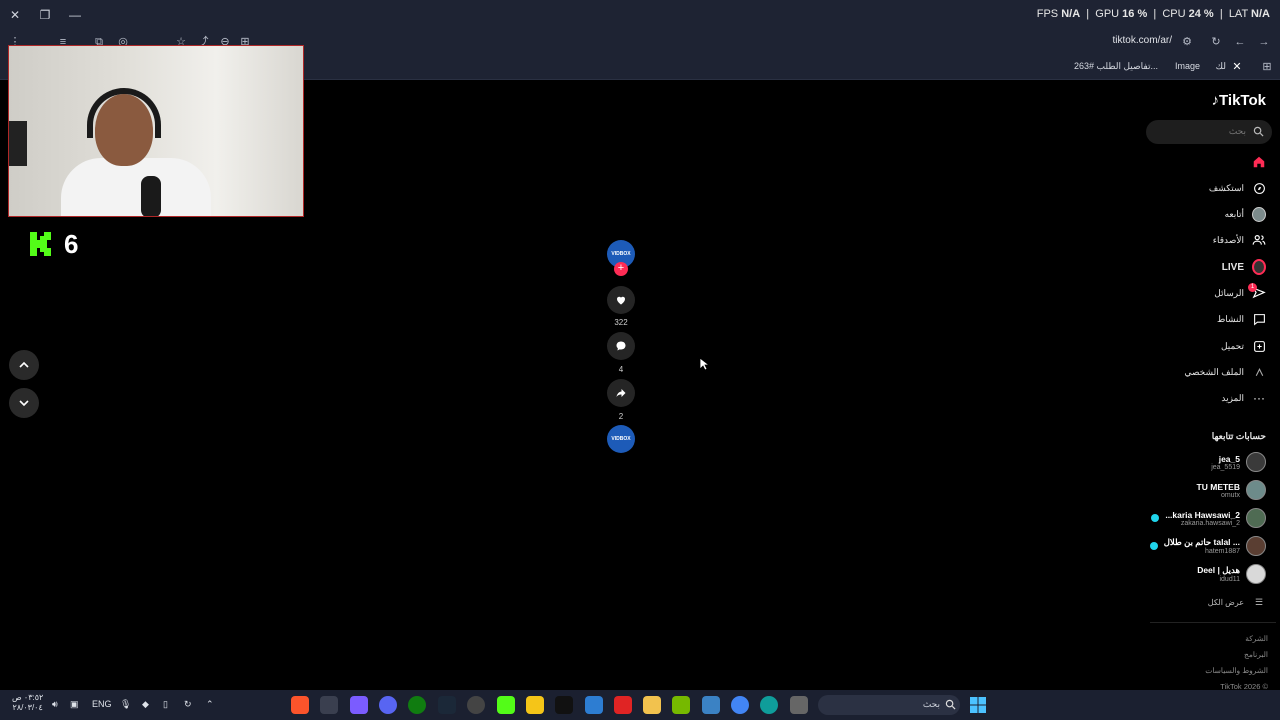 The height and width of the screenshot is (720, 1280). What do you see at coordinates (300, 705) in the screenshot?
I see `brave-icon` at bounding box center [300, 705].